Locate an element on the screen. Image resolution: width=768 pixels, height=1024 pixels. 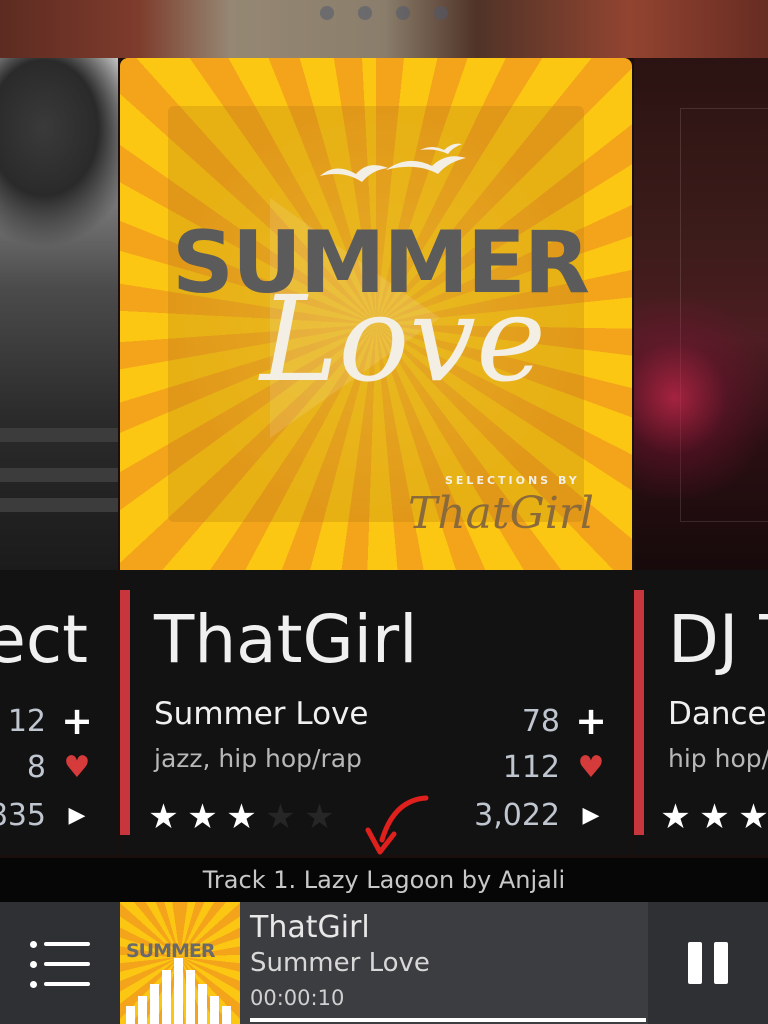
right-card-cover is located at coordinates (701, 314).